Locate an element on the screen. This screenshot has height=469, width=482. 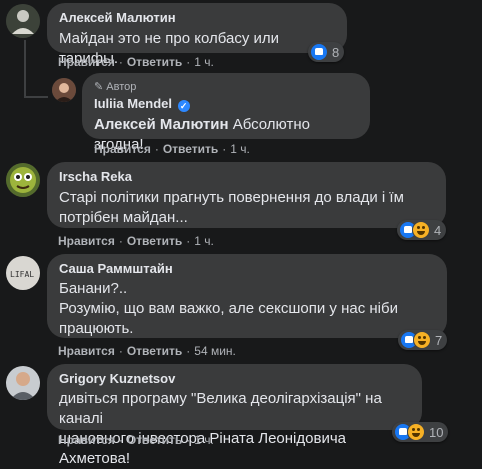
reaction-count: 8 is located at coordinates (336, 52).